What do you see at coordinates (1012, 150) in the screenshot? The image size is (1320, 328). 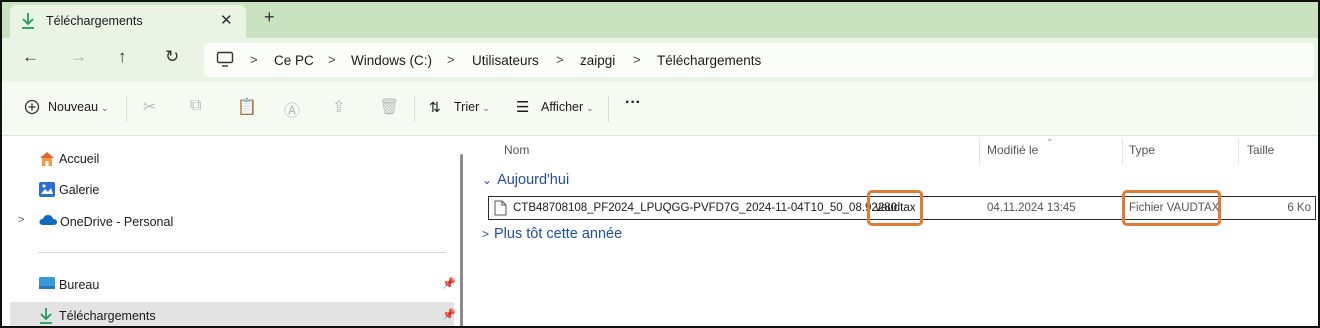 I see `column-header-modified: Modifié le` at bounding box center [1012, 150].